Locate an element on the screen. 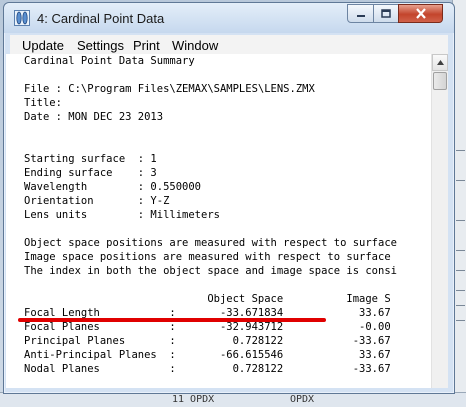 The width and height of the screenshot is (466, 407). zemax-app-icon is located at coordinates (22, 18).